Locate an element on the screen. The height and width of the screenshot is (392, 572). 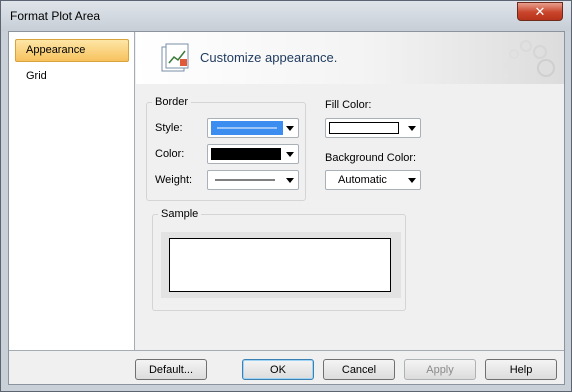
help-button: Help is located at coordinates (521, 369).